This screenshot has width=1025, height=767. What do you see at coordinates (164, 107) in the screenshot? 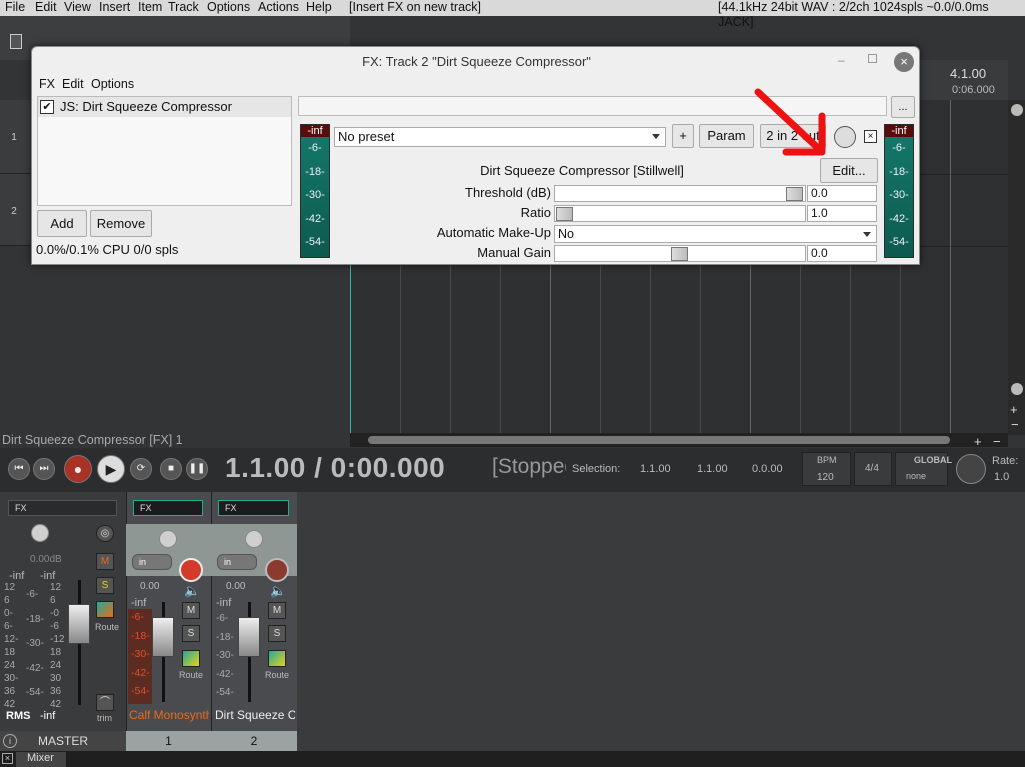
I see `fx-chain-item: ✔ JS: Dirt Squeeze Compressor` at bounding box center [164, 107].